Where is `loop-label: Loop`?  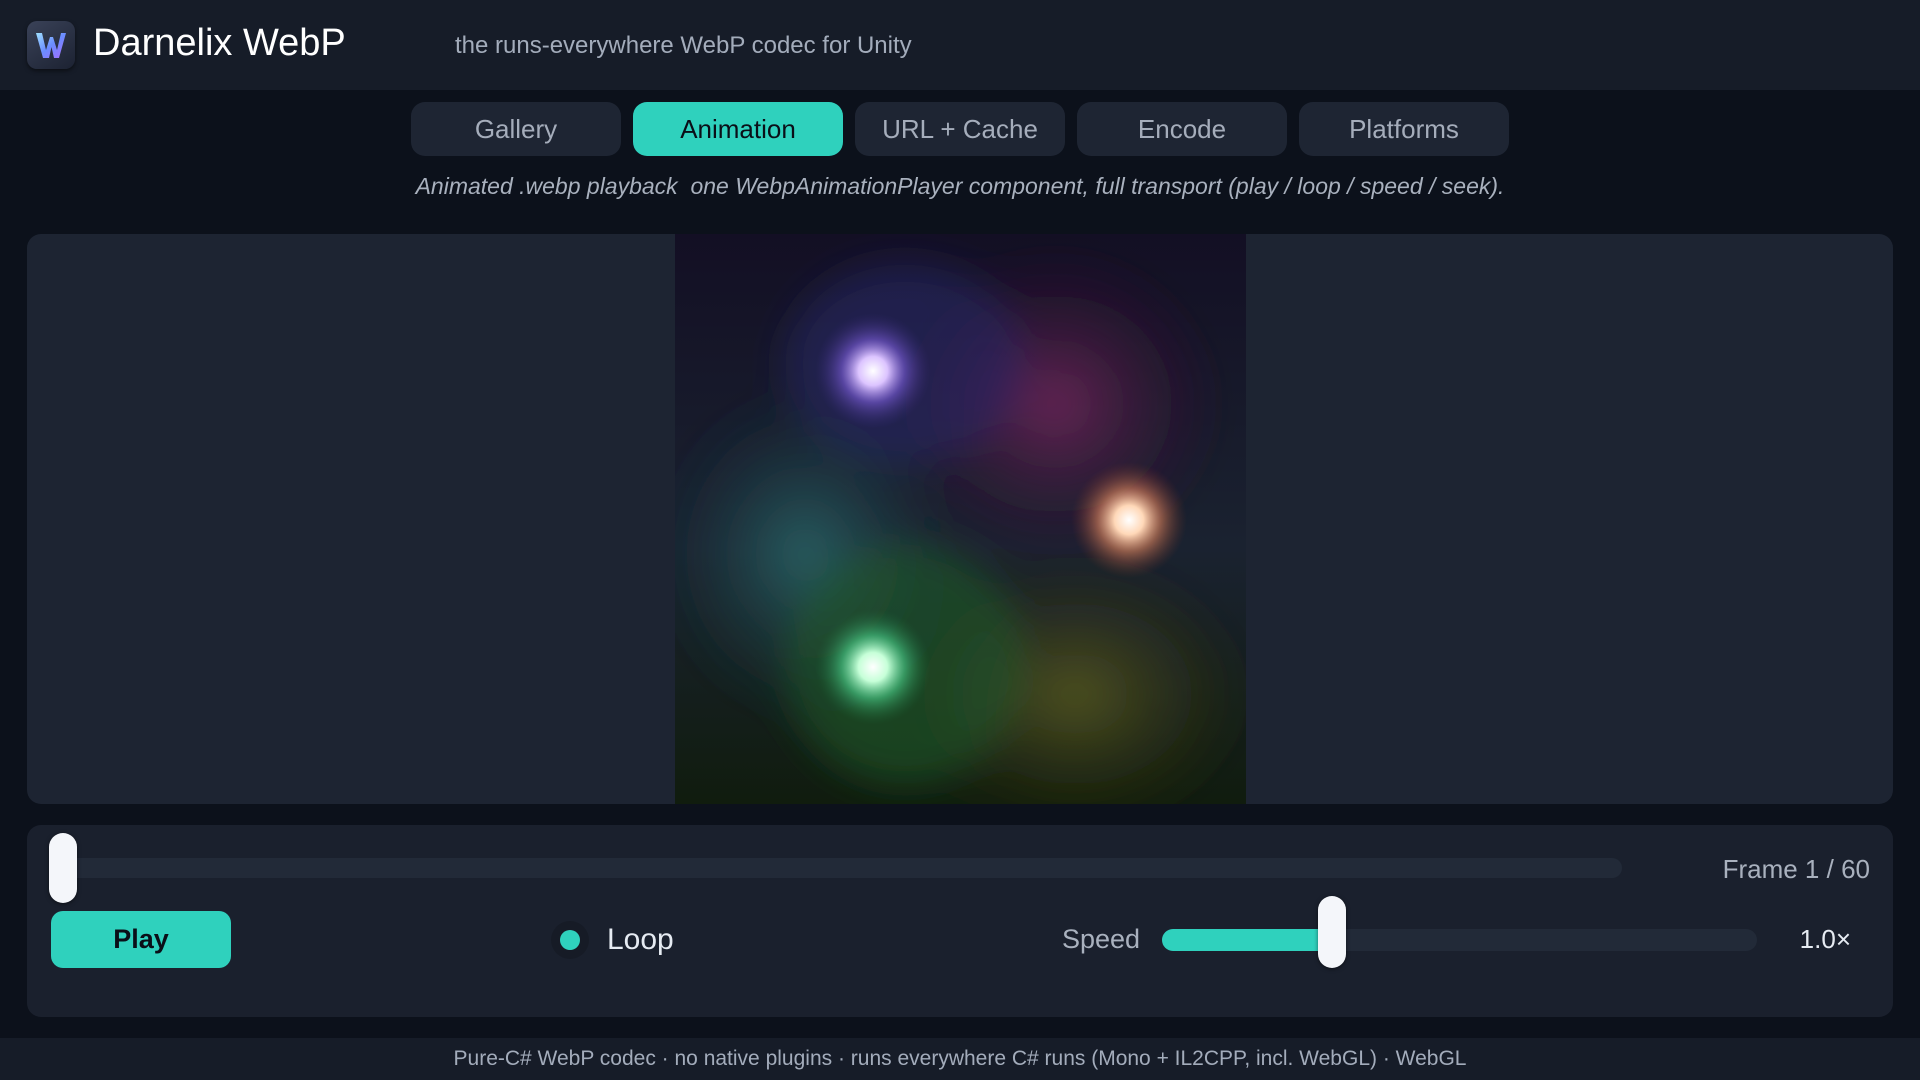
loop-label: Loop is located at coordinates (640, 939).